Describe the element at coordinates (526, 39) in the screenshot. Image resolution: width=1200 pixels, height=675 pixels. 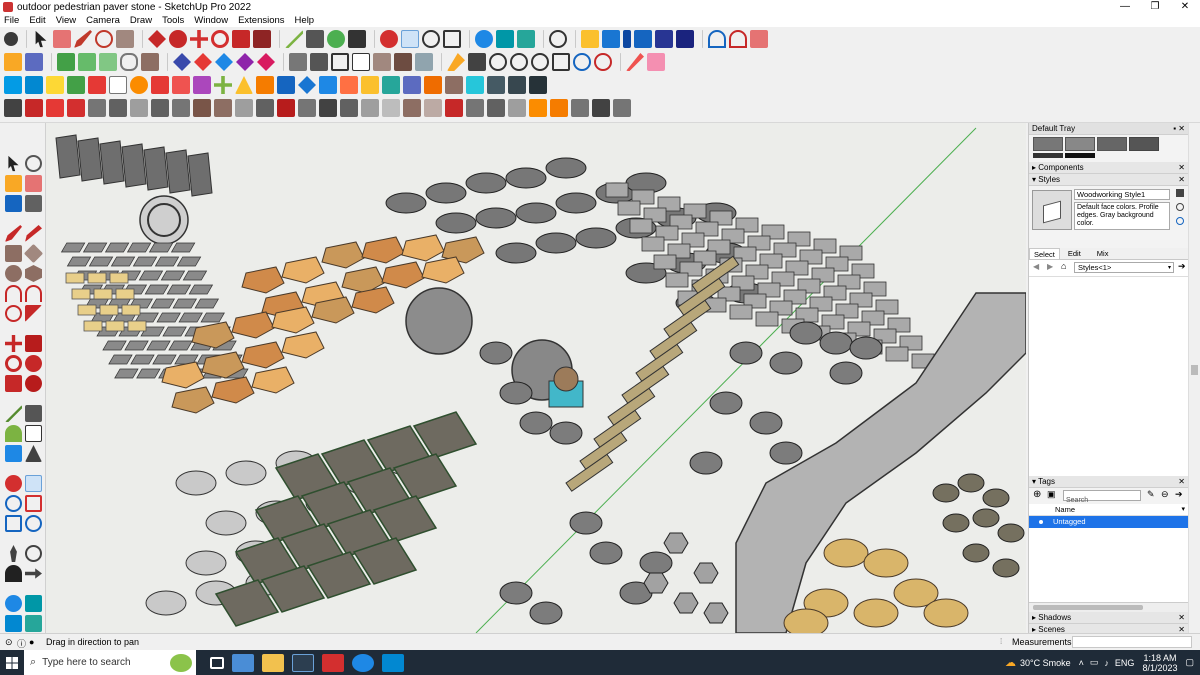
I see `layout-icon` at that location.